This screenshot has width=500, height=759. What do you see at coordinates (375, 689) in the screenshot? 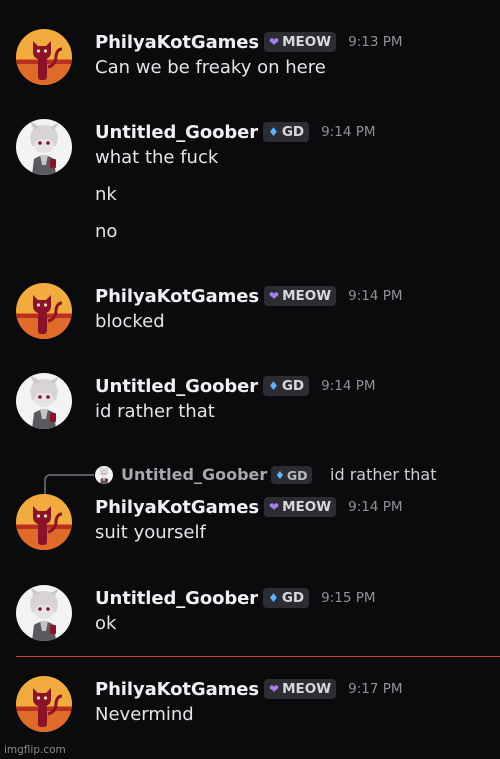
I see `timestamp: 9:17 PM` at bounding box center [375, 689].